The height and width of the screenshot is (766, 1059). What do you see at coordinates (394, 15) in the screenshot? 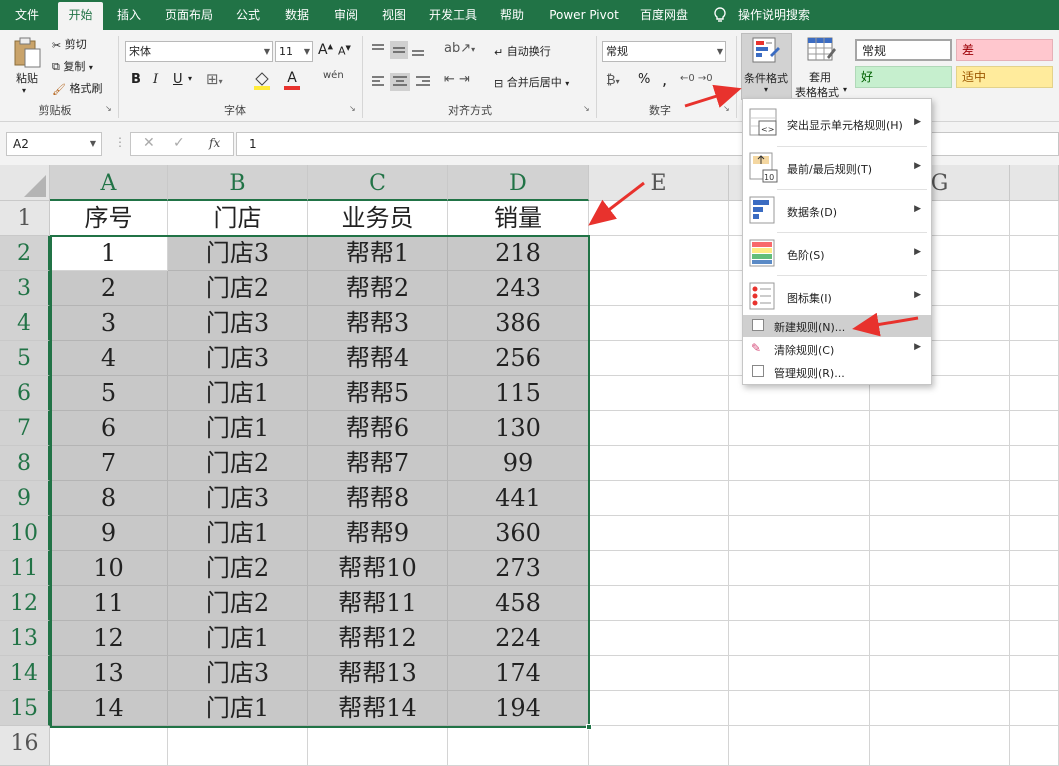
I see `tab-view: 视图` at bounding box center [394, 15].